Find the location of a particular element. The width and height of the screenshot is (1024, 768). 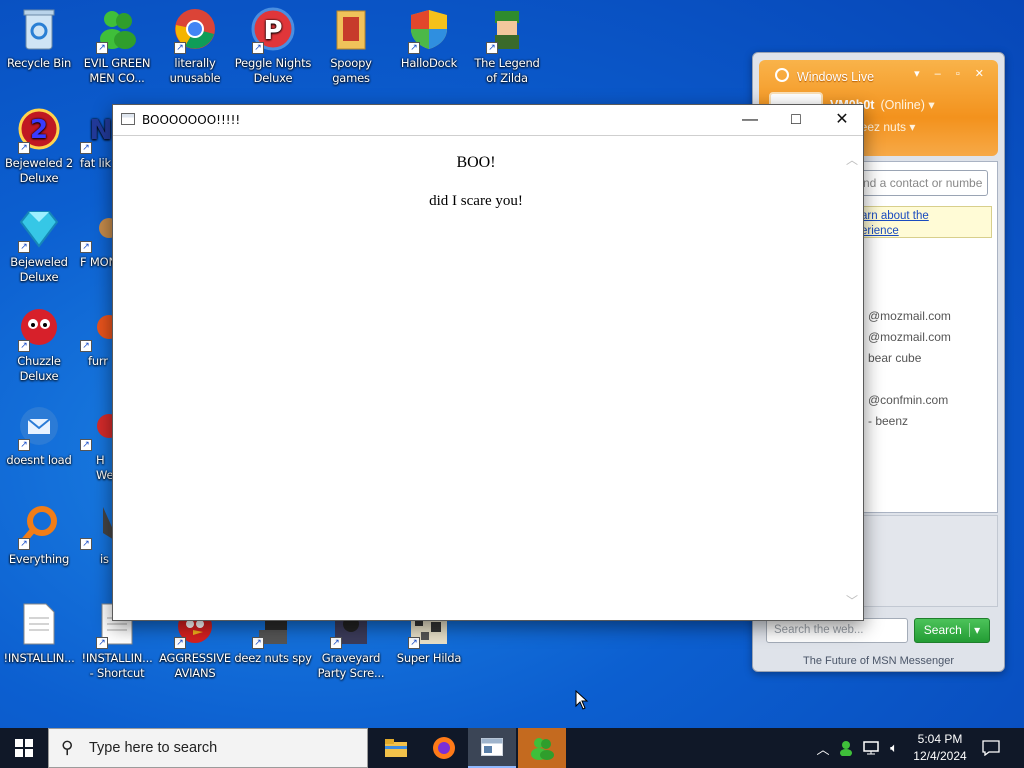

icon-label: Recycle Bin is located at coordinates (39, 63).